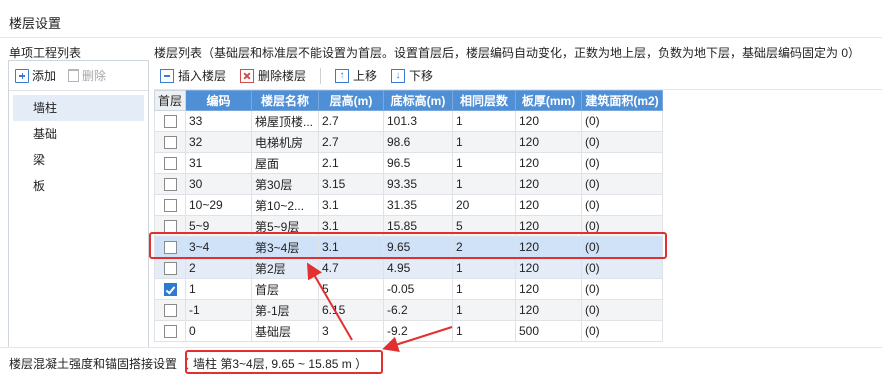  Describe the element at coordinates (408, 142) in the screenshot. I see `table-row: 32 电梯机房 2.7 98.6 1 120 (0)` at that location.